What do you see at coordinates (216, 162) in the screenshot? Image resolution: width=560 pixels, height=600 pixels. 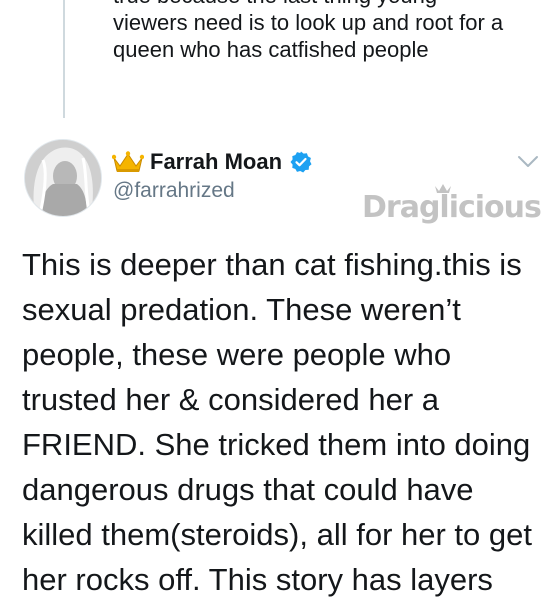 I see `author-display-name: Farrah Moan` at bounding box center [216, 162].